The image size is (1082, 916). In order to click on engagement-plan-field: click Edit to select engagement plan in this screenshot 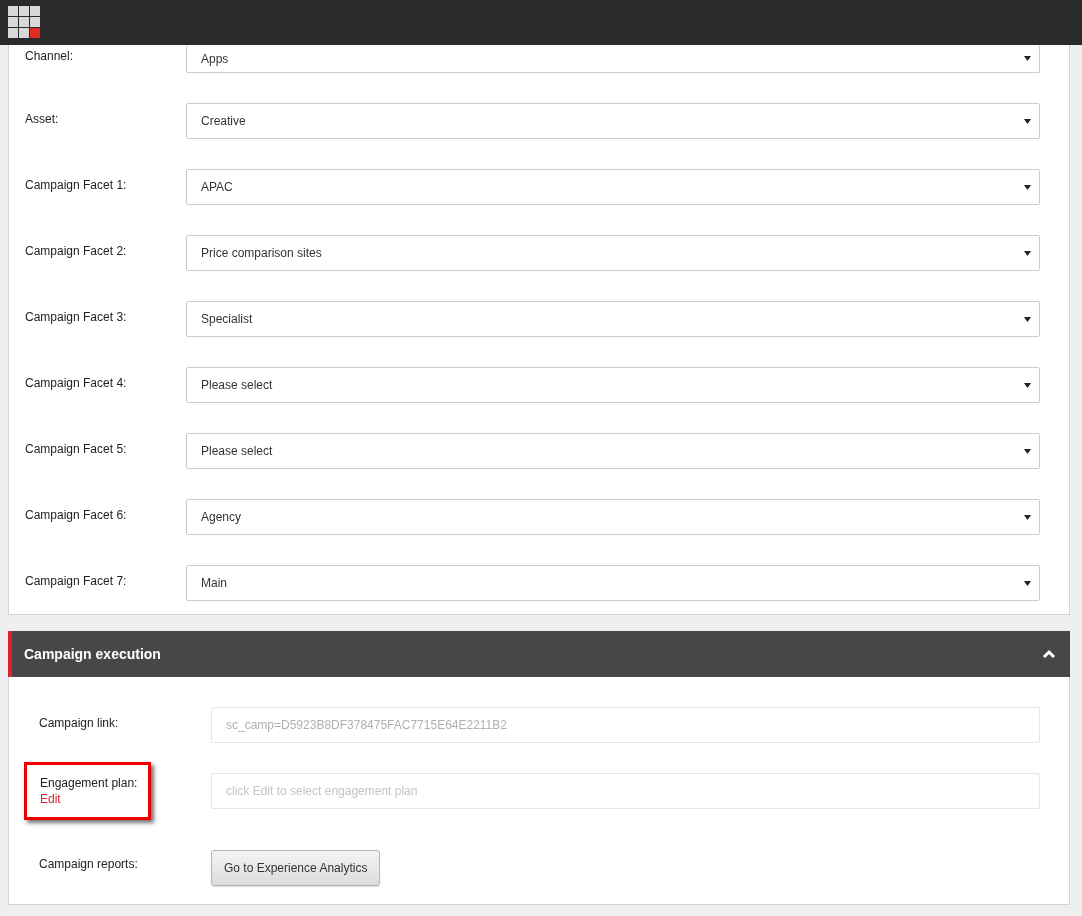, I will do `click(625, 791)`.